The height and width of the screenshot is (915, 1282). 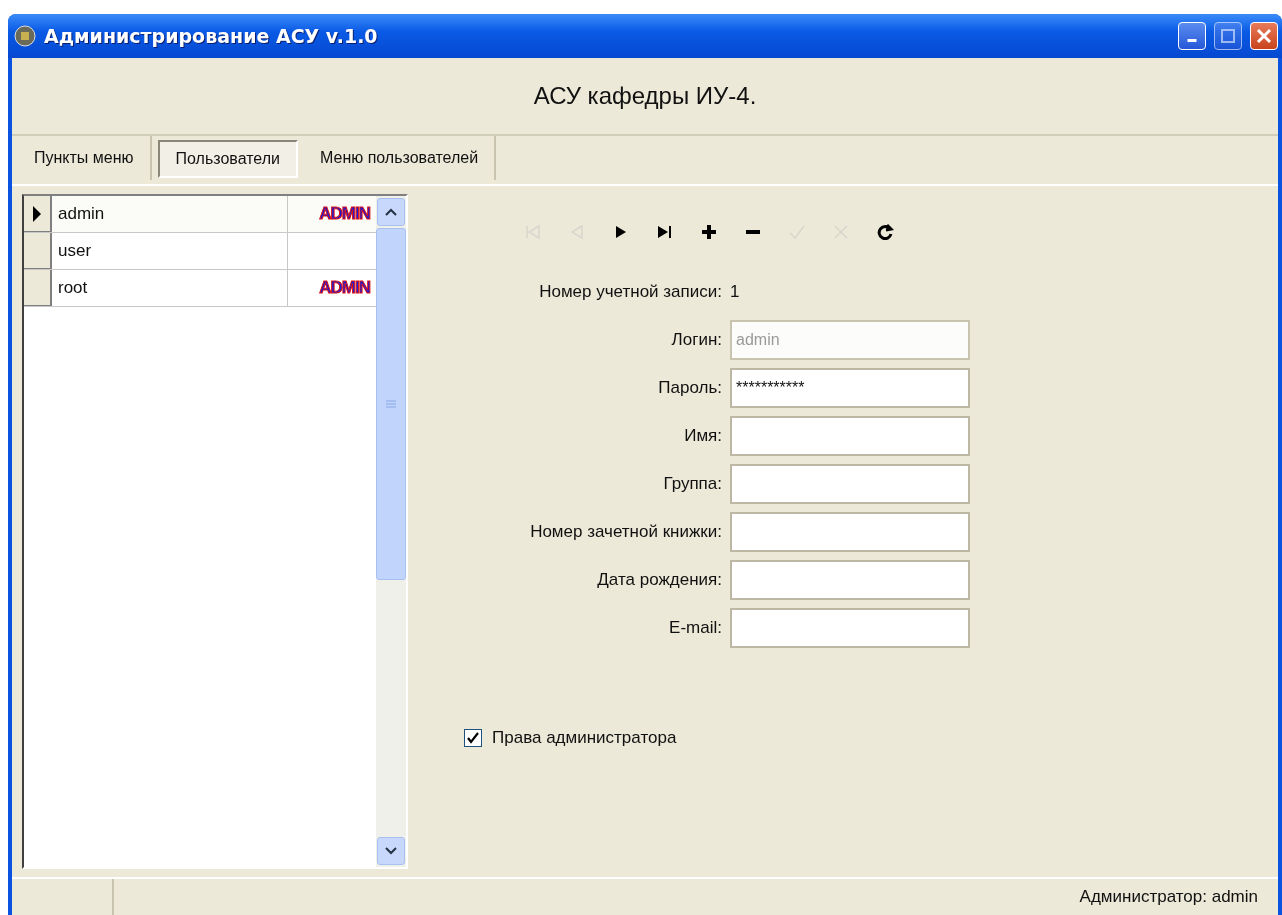 I want to click on checkbox, so click(x=473, y=738).